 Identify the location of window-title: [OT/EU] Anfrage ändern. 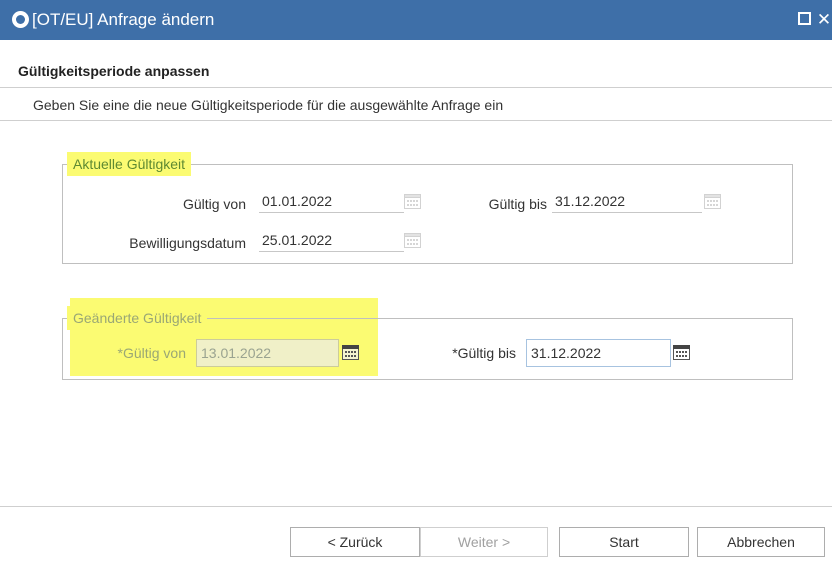
(123, 19).